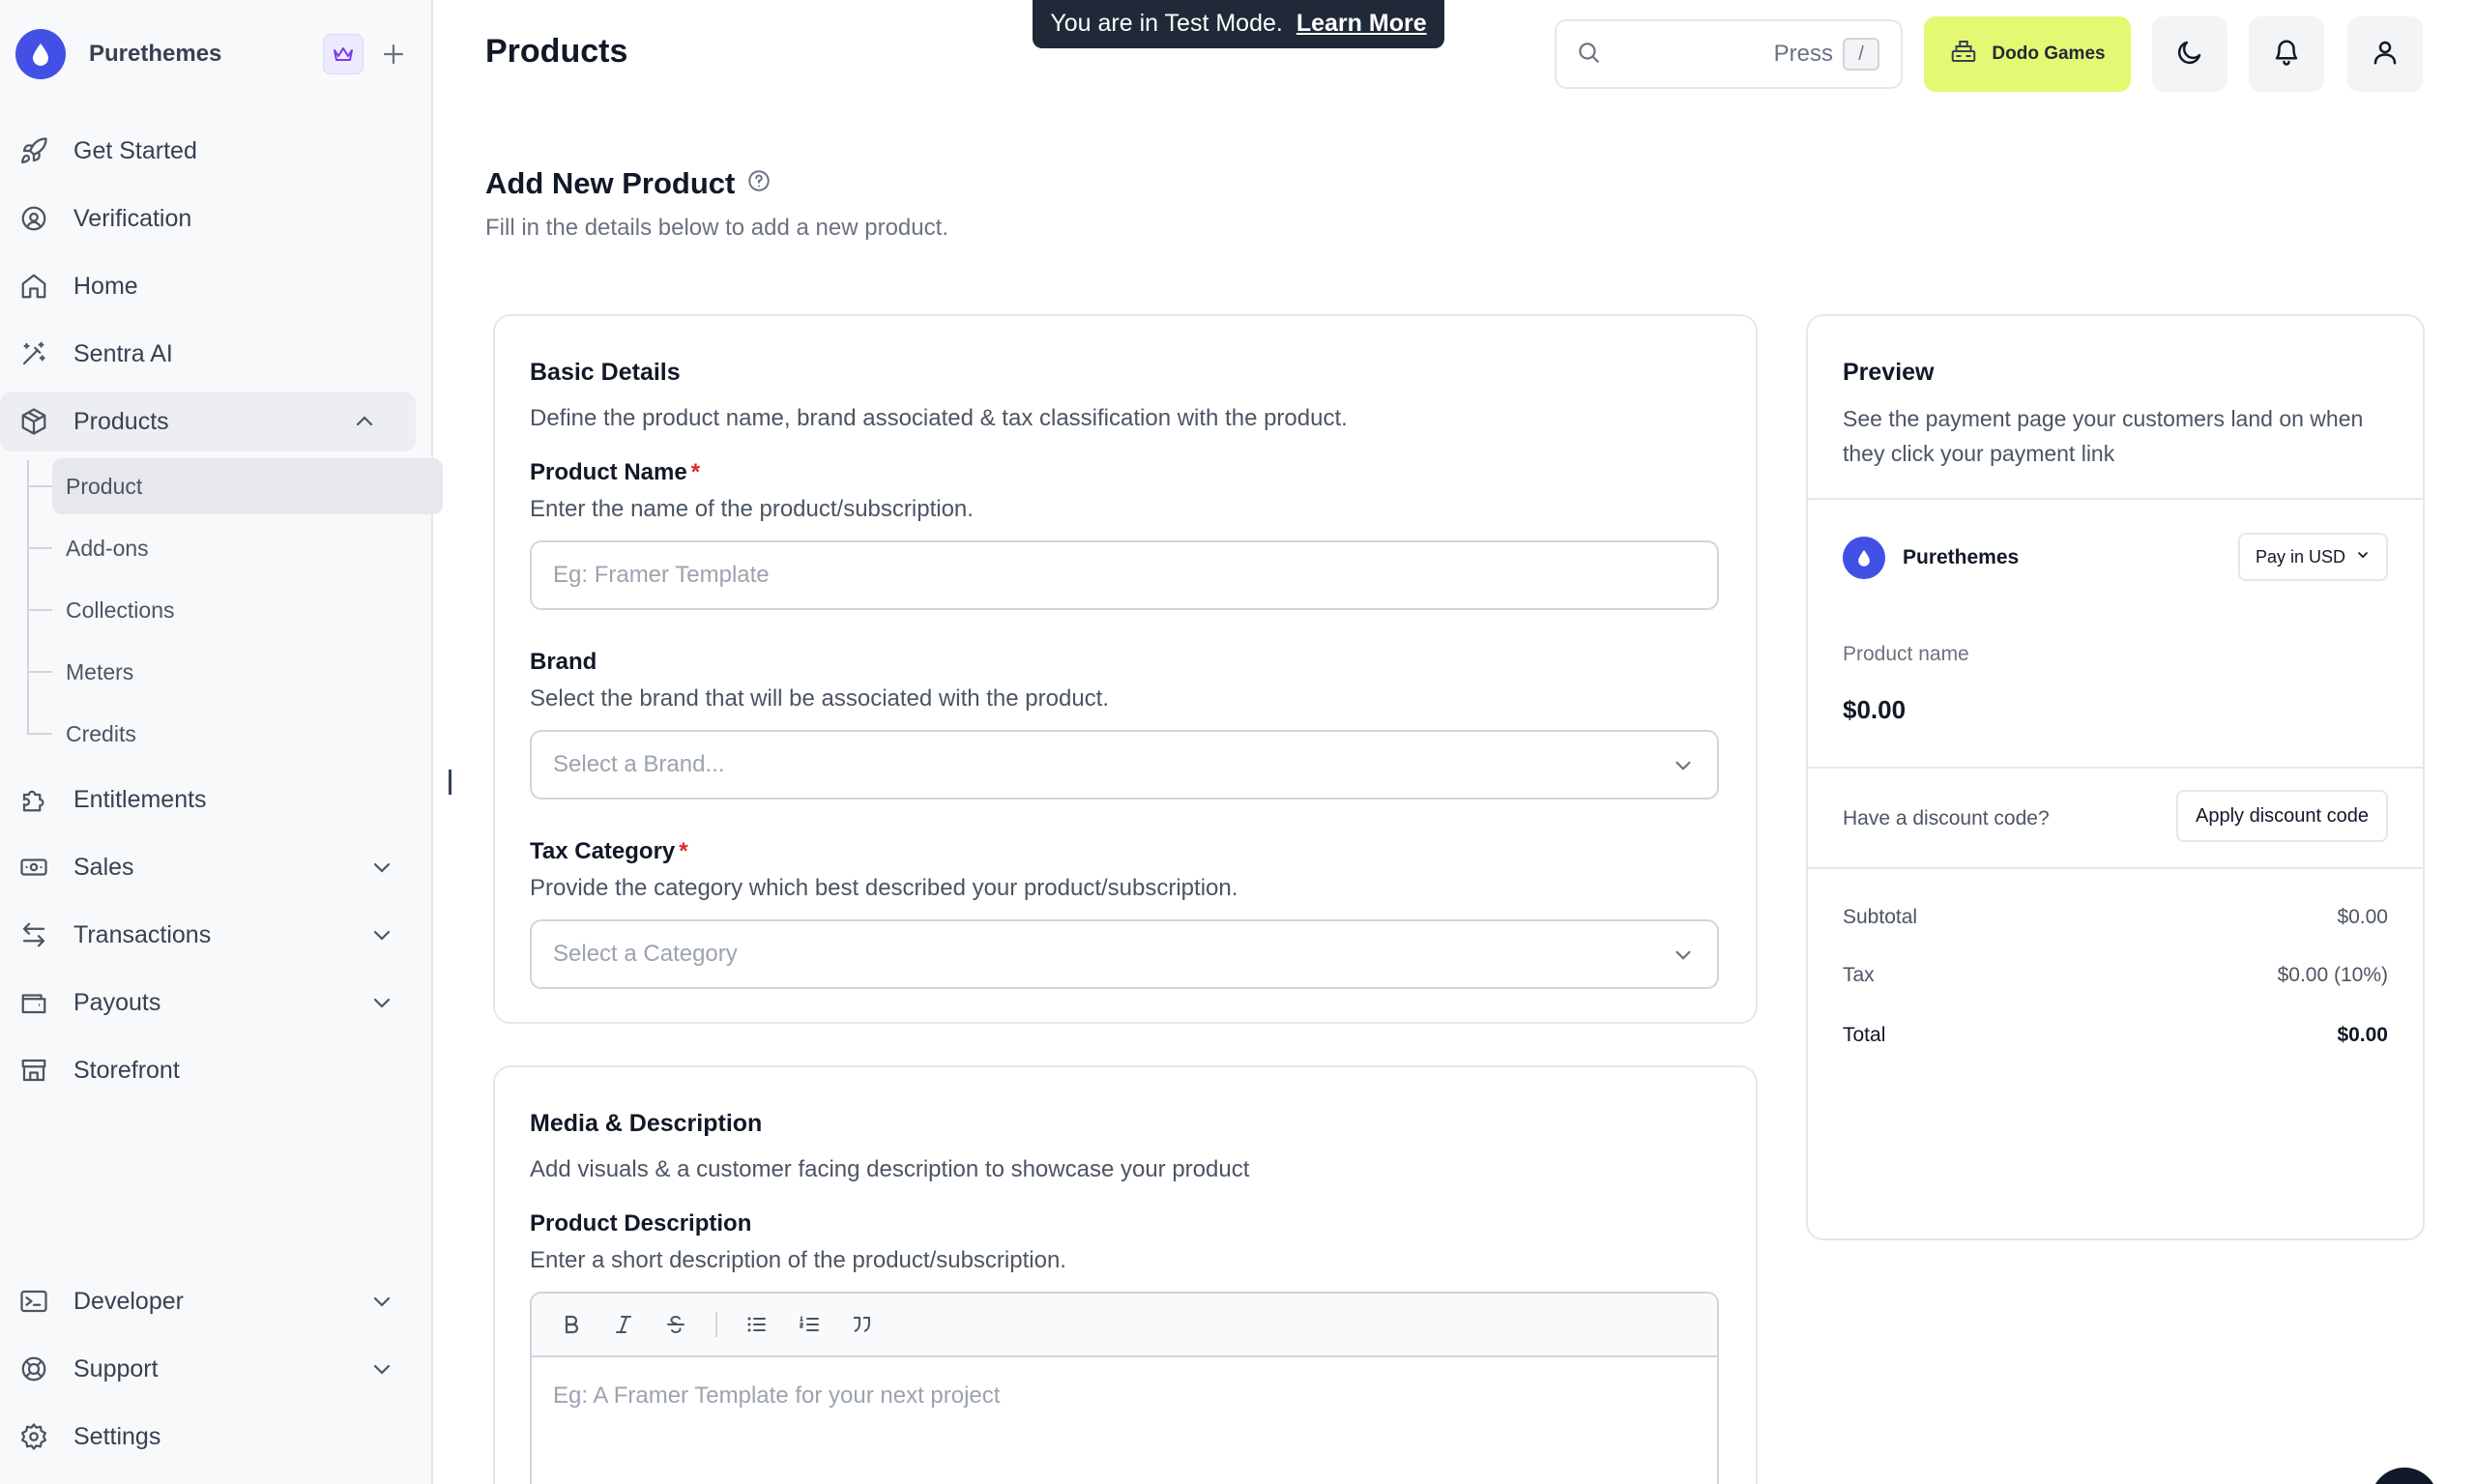  What do you see at coordinates (216, 867) in the screenshot?
I see `sidebar-item-sales: Sales` at bounding box center [216, 867].